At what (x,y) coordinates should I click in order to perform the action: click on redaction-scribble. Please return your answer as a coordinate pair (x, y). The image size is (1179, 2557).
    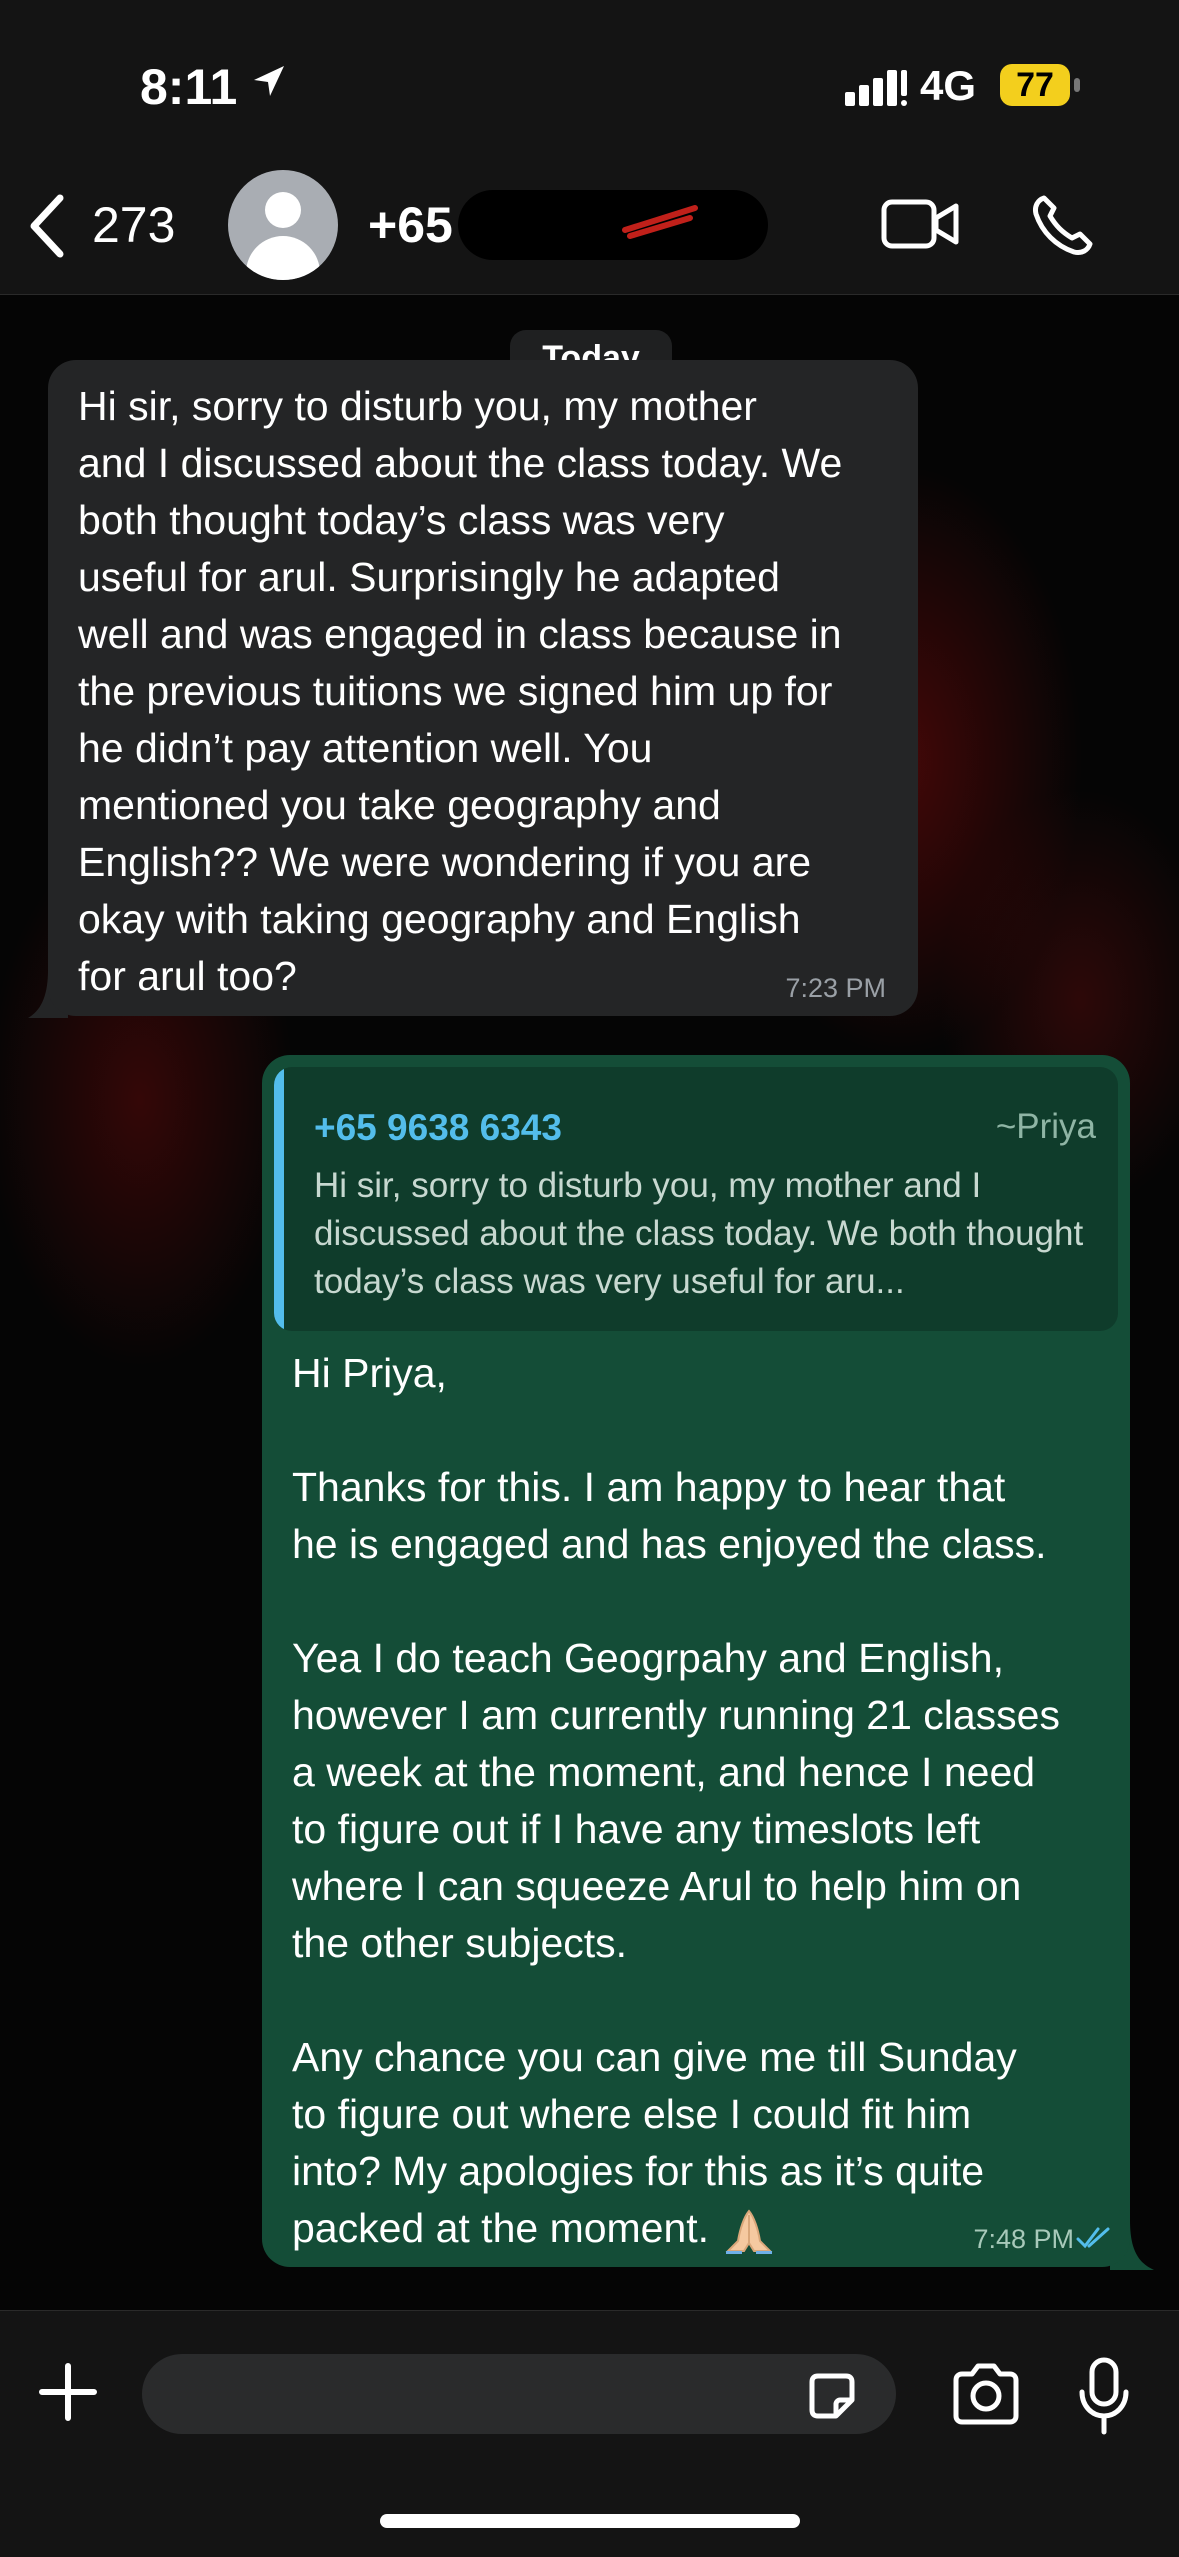
    Looking at the image, I should click on (660, 222).